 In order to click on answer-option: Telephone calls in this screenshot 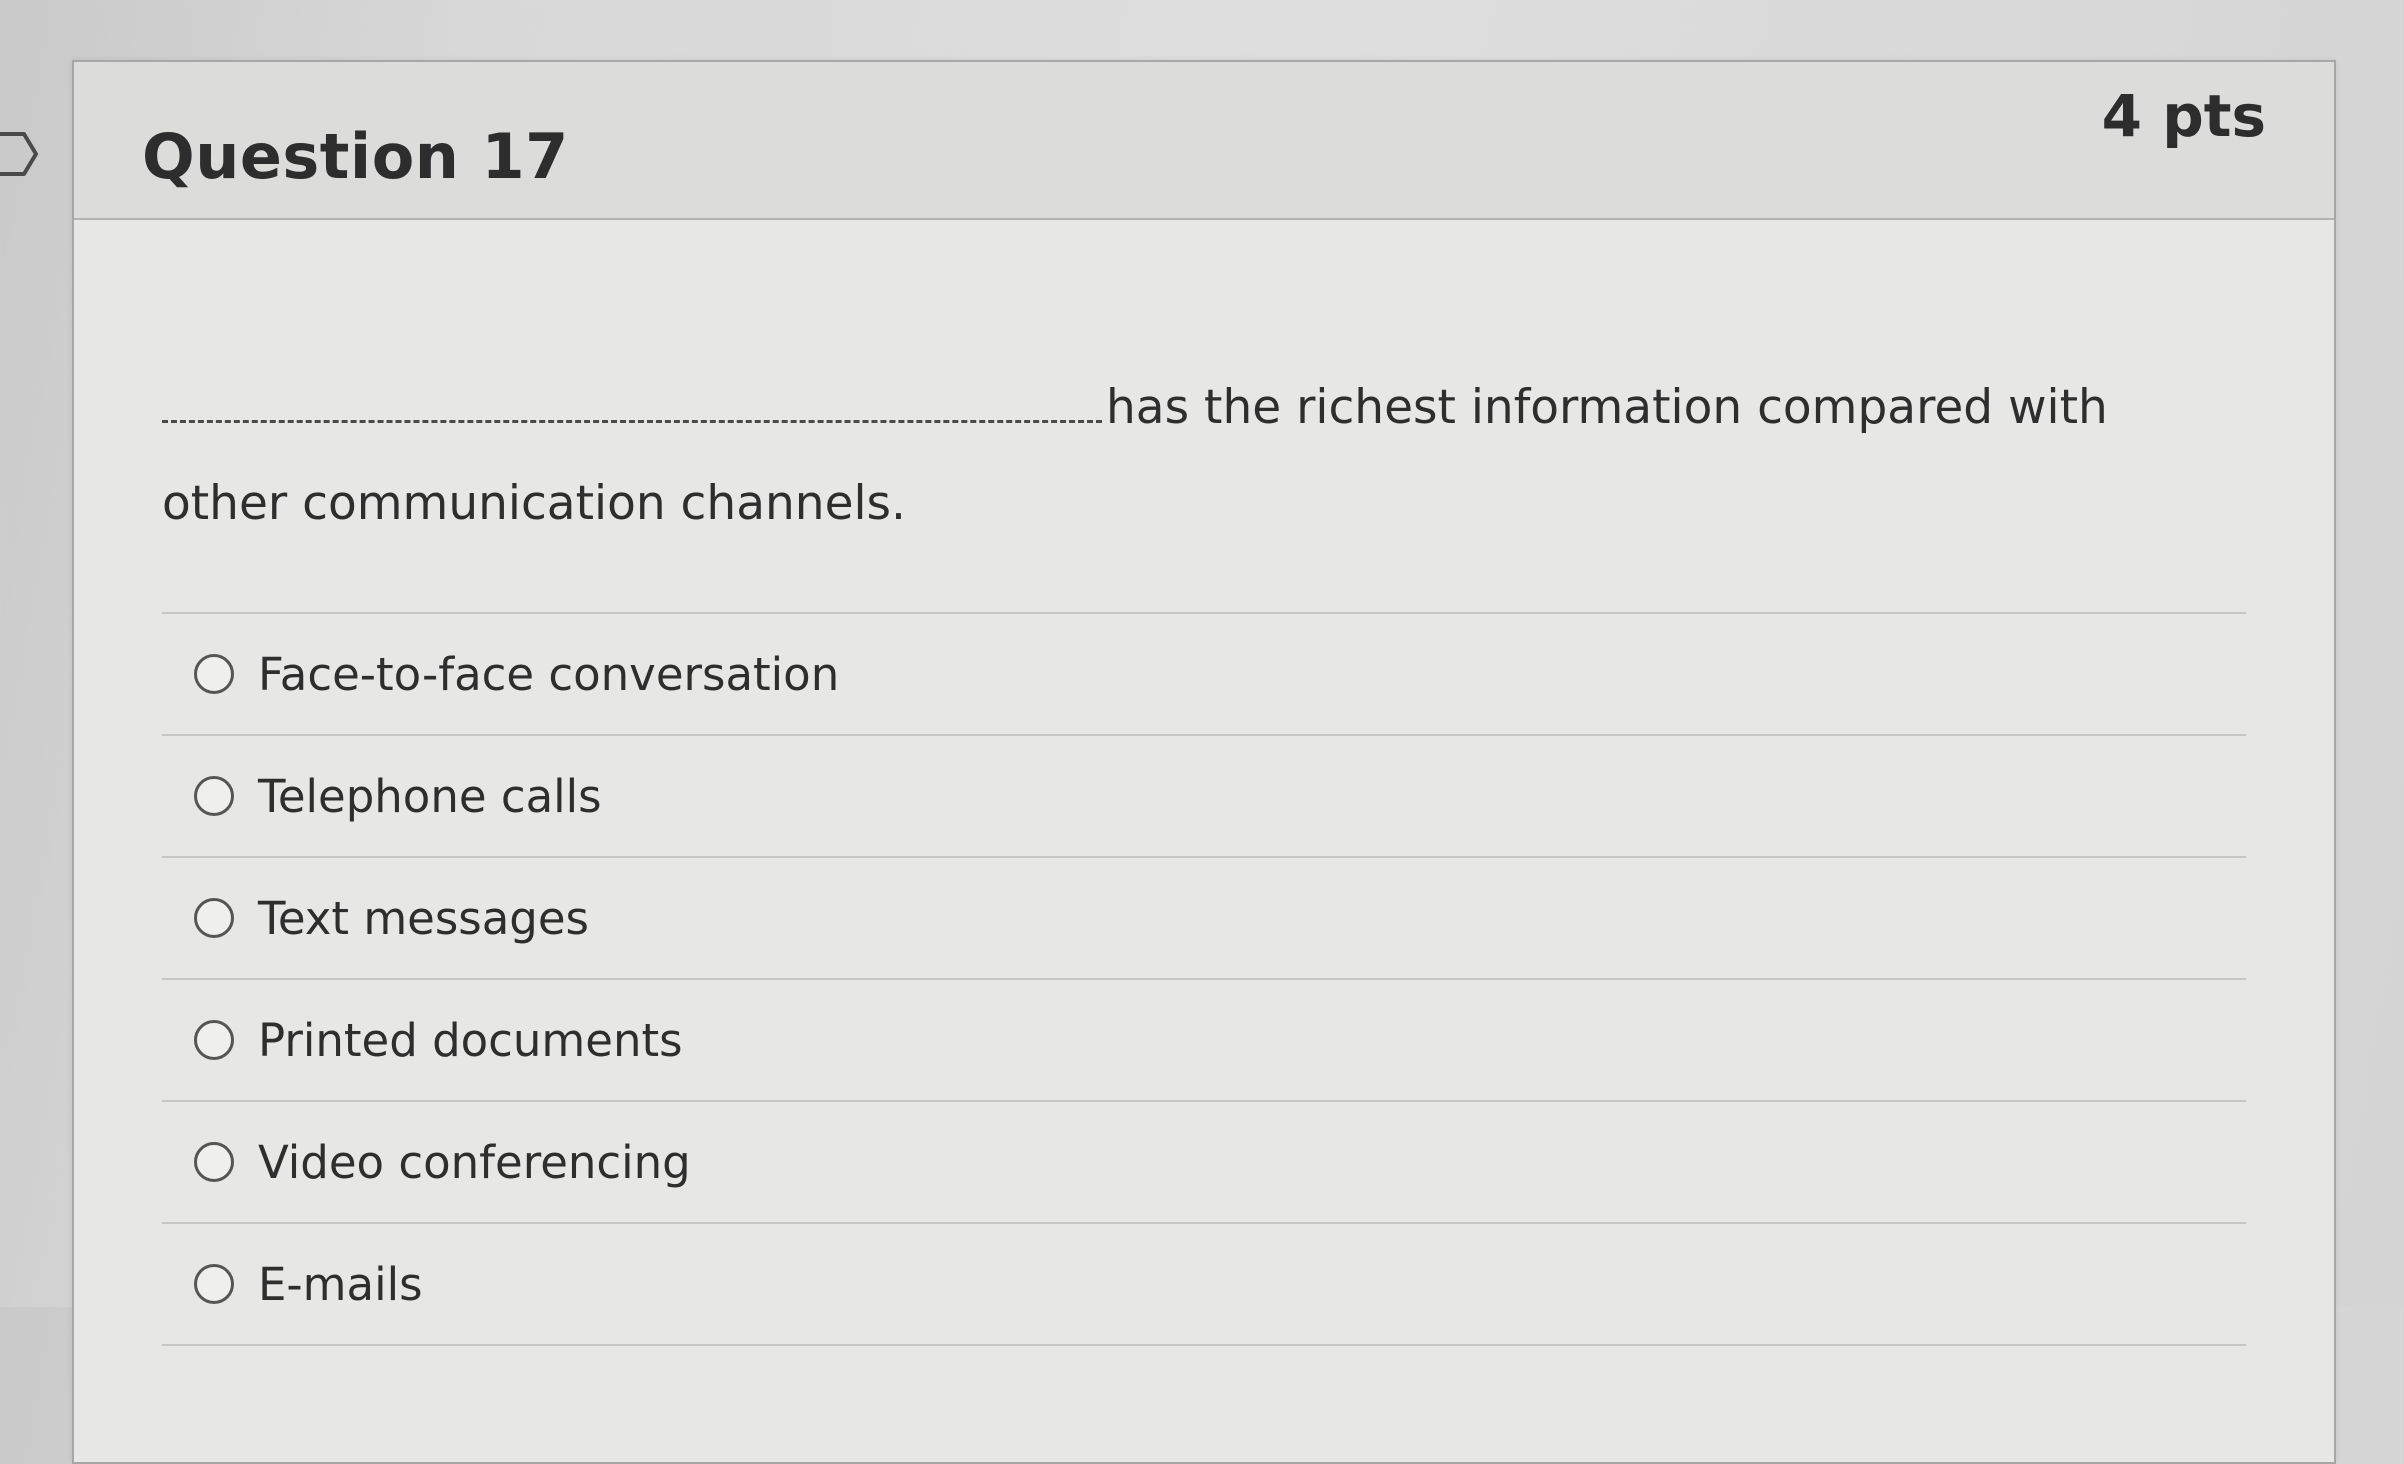, I will do `click(1204, 797)`.